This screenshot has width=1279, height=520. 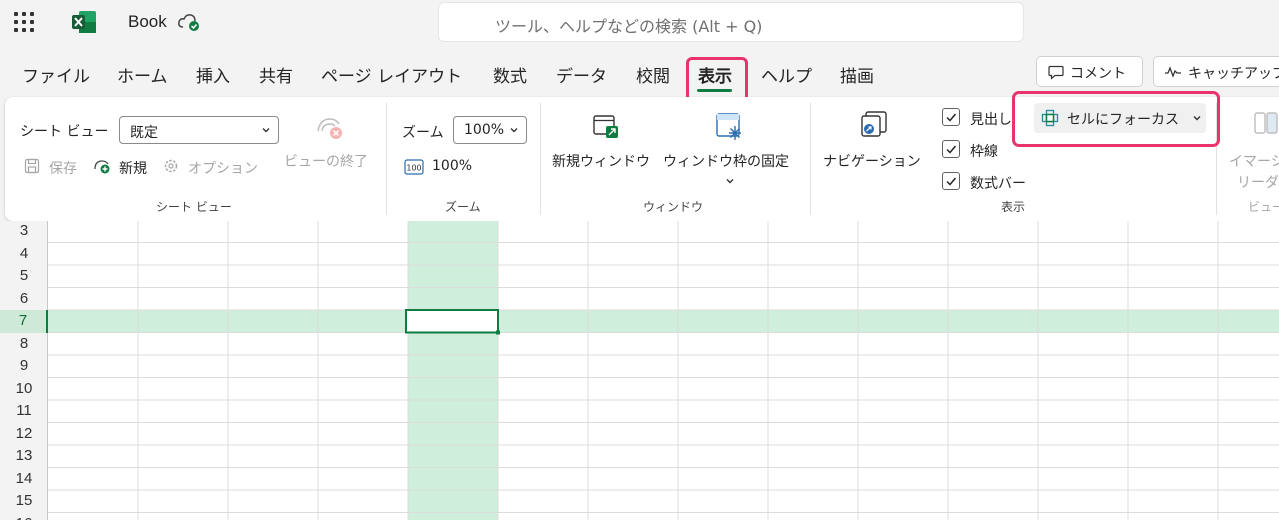 What do you see at coordinates (24, 389) in the screenshot?
I see `row-header: 10` at bounding box center [24, 389].